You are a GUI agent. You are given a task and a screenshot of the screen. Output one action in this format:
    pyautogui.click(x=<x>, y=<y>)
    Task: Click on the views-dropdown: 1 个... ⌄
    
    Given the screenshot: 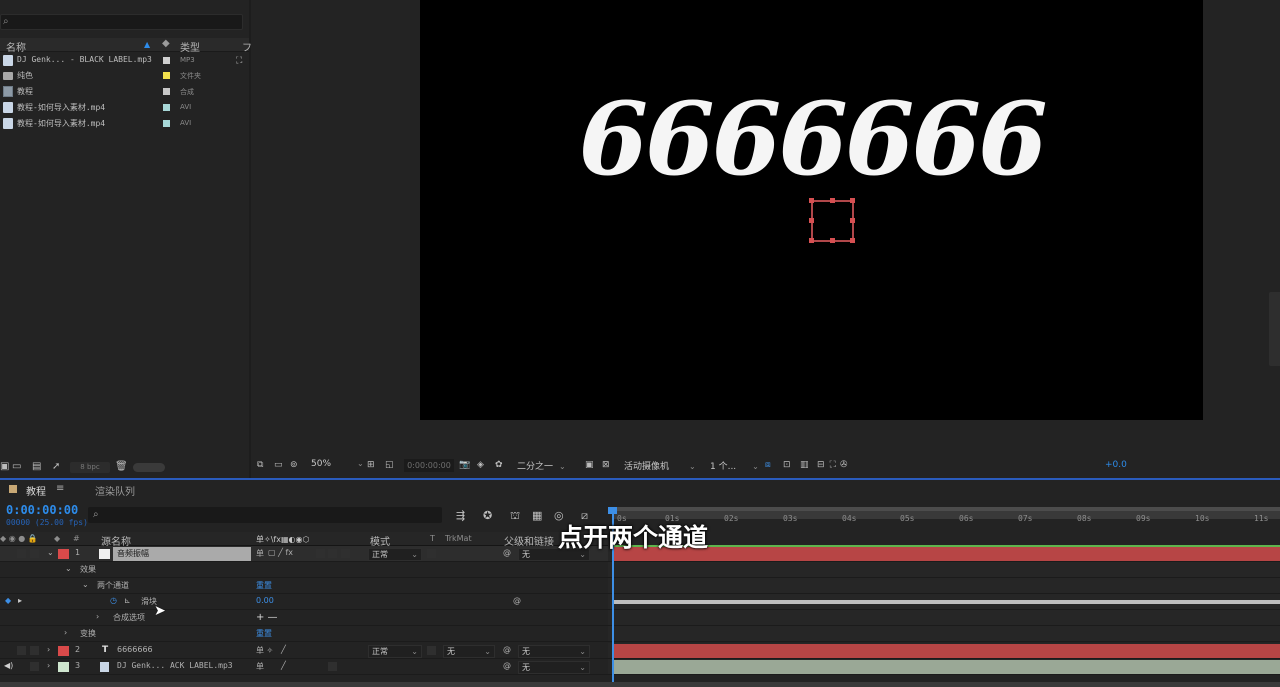 What is the action you would take?
    pyautogui.click(x=734, y=466)
    